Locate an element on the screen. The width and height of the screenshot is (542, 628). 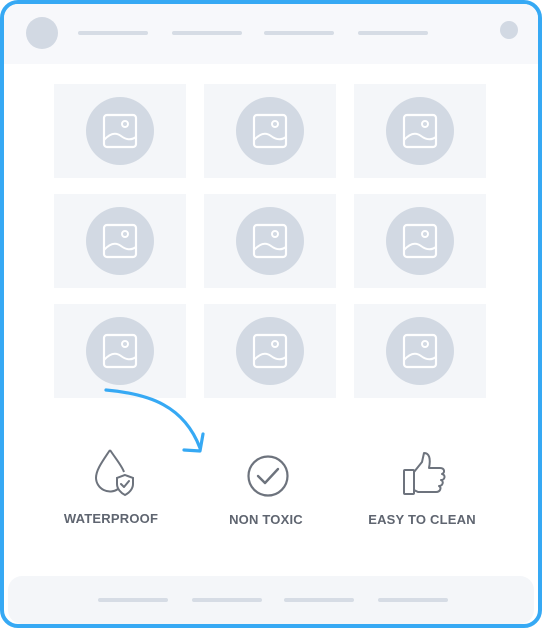
thumbs-up-icon is located at coordinates (424, 473).